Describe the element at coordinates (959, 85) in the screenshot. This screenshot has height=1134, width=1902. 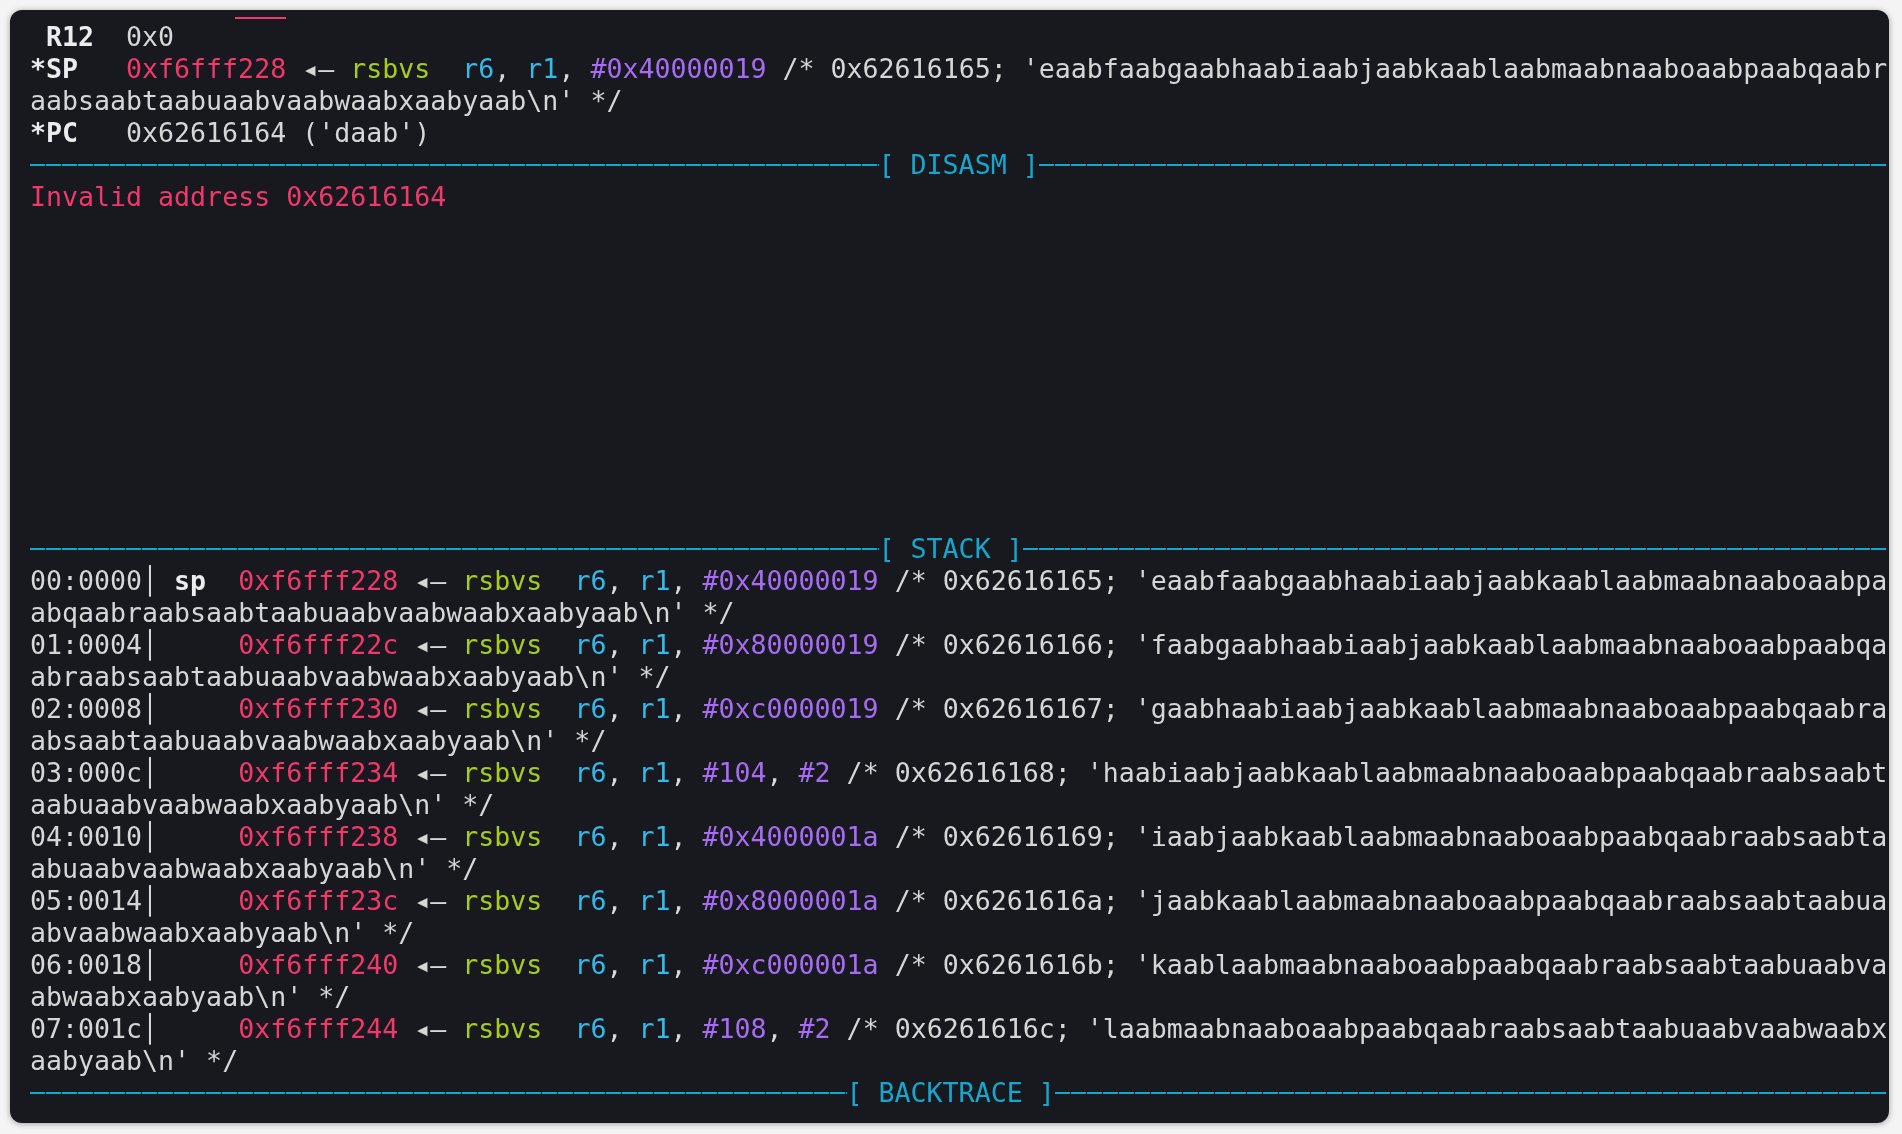
I see `register-line: *SP 0xf6fff228 ◂— rsbvs r6, r1, #0x40000019 /* 0x62616165; 'eaabfaabgaabhaabiaabjaabkaablaabmaabnaaboaabpaabqaabraabsaabtaabuaabvaabwaabxaabyaab\n' */` at that location.